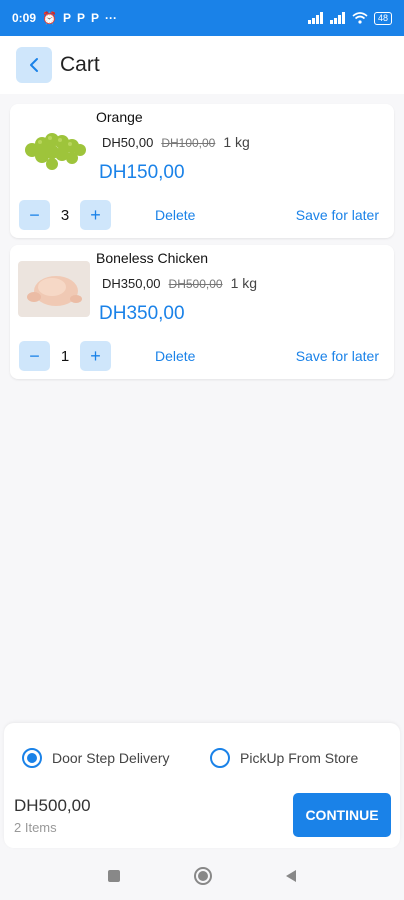 This screenshot has height=900, width=404. What do you see at coordinates (35, 827) in the screenshot?
I see `item-count: 2 Items` at bounding box center [35, 827].